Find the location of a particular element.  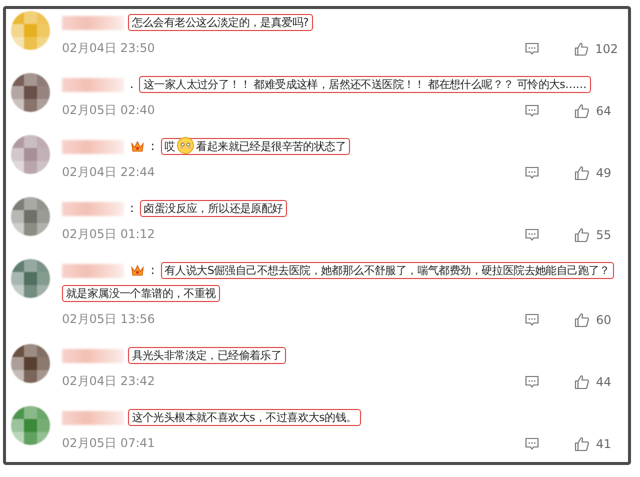

comment-time: 02月04日 23:42 is located at coordinates (108, 381).